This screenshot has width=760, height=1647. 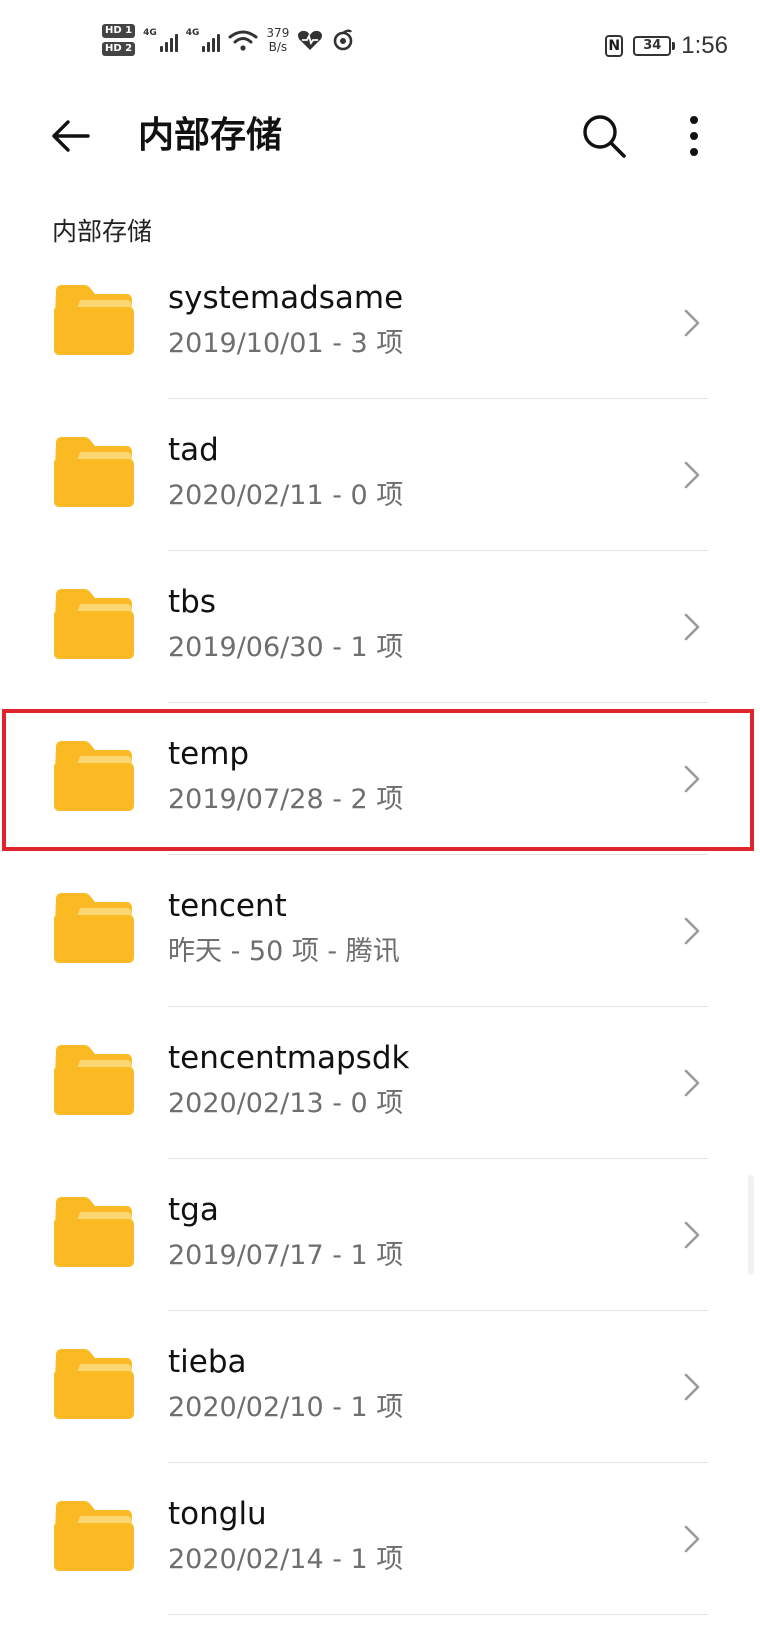 I want to click on wifi-icon, so click(x=243, y=40).